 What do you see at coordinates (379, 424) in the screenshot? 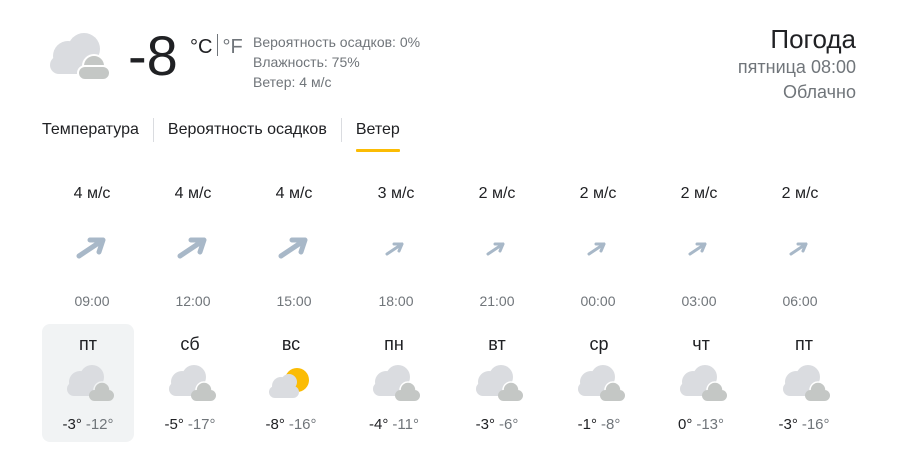
I see `high-temp: -4°` at bounding box center [379, 424].